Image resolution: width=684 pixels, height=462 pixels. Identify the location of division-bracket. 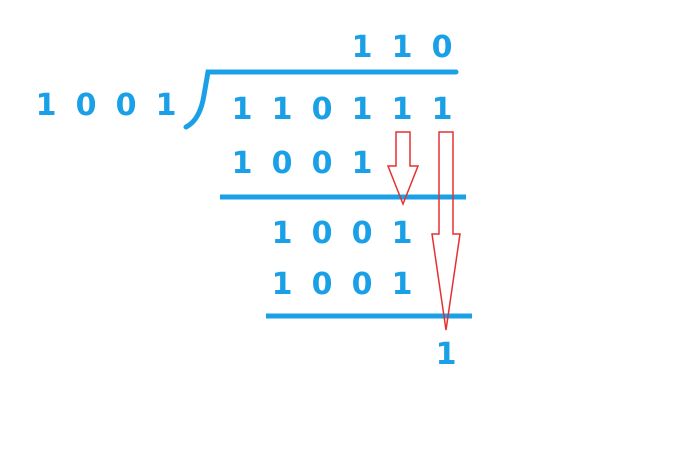
(321, 99).